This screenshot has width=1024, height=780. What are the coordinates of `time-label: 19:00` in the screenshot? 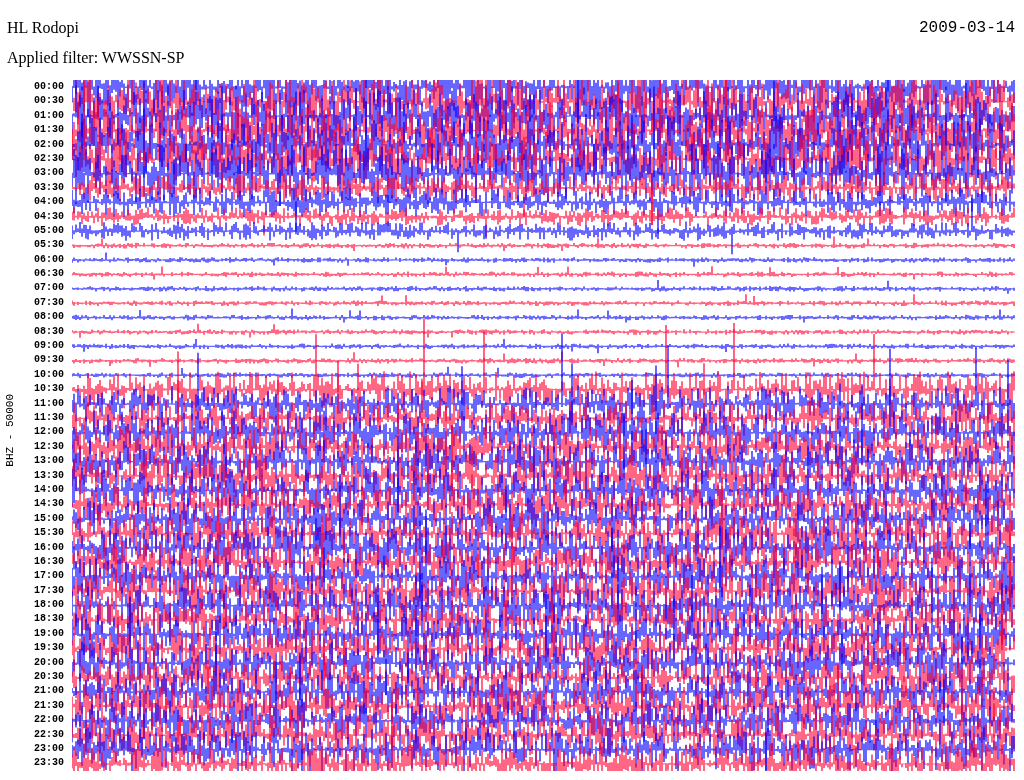 It's located at (49, 633).